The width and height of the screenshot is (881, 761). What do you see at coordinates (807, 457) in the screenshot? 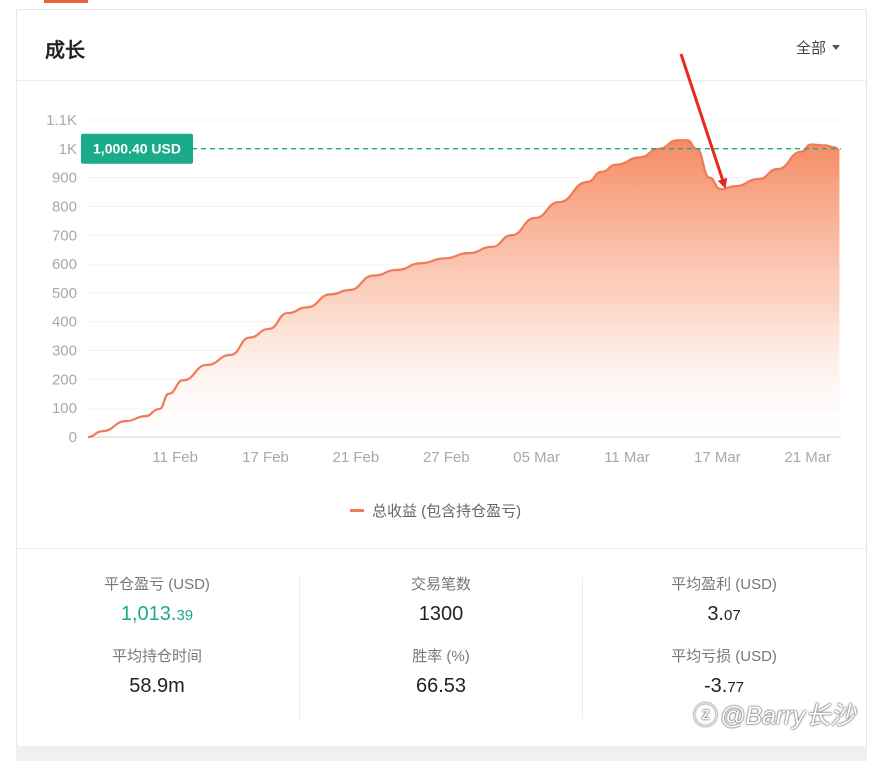
I see `x-tick-label: 21 Mar` at bounding box center [807, 457].